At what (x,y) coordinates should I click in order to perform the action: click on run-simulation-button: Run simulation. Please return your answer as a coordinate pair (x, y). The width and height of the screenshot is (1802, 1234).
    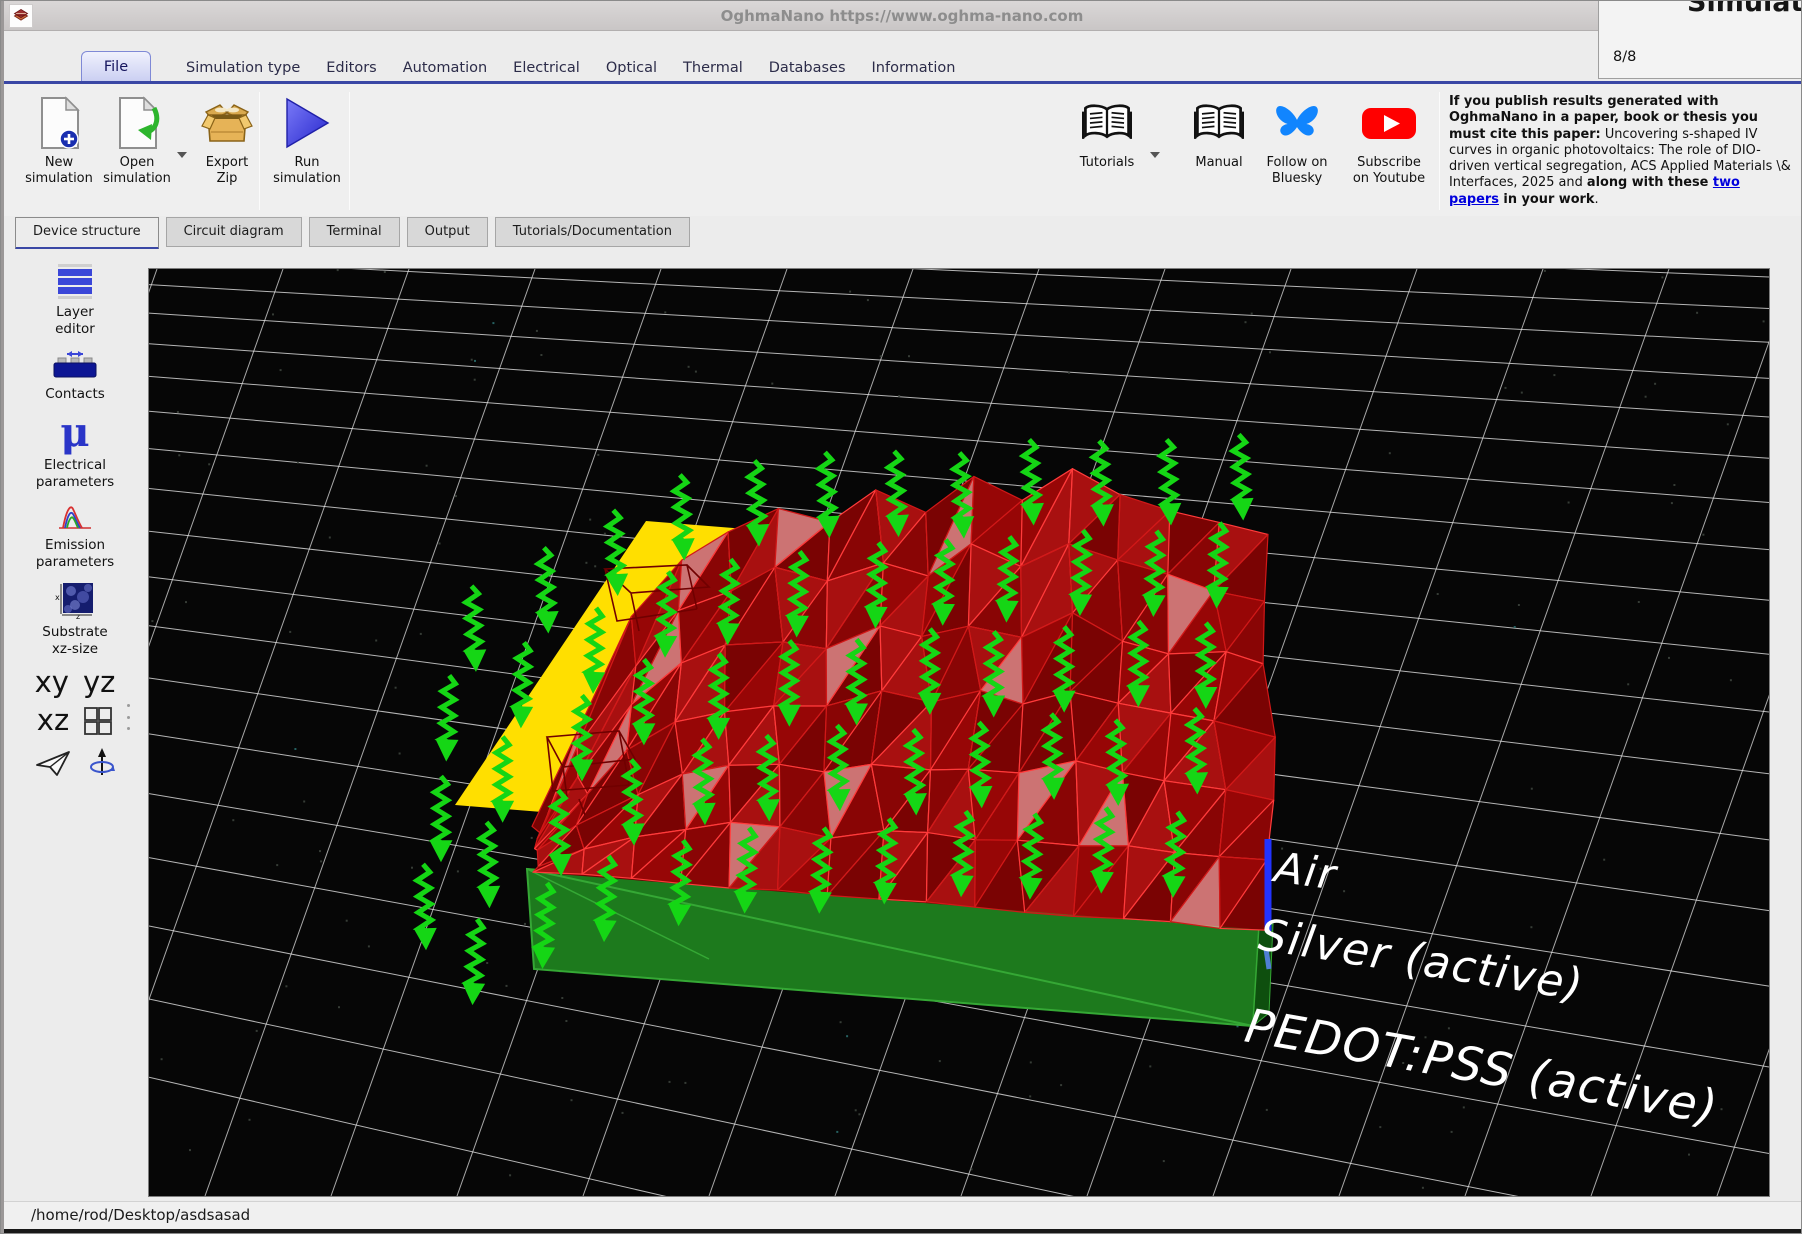
    Looking at the image, I should click on (307, 140).